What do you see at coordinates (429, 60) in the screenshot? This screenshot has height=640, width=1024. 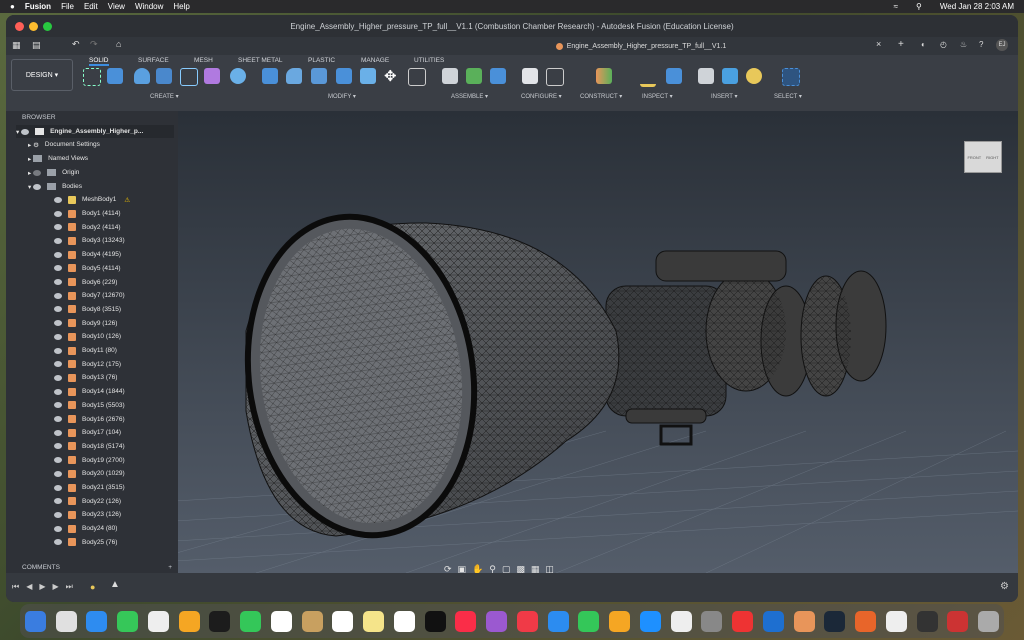 I see `tab-utilities: UTILITIES` at bounding box center [429, 60].